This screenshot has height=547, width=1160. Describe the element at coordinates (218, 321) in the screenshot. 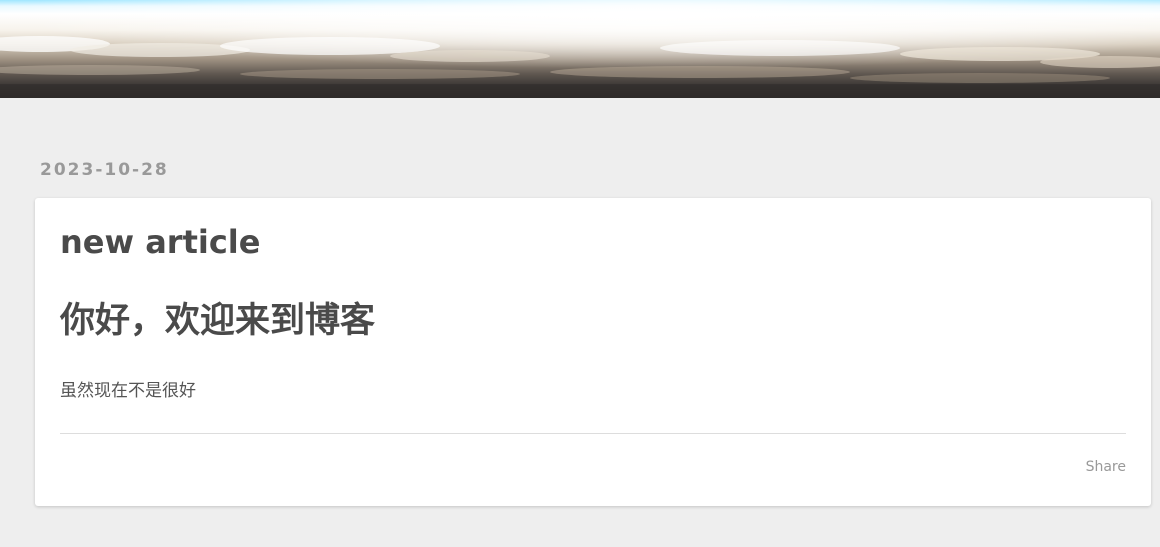

I see `post-heading: 你好，欢迎来到博客` at that location.